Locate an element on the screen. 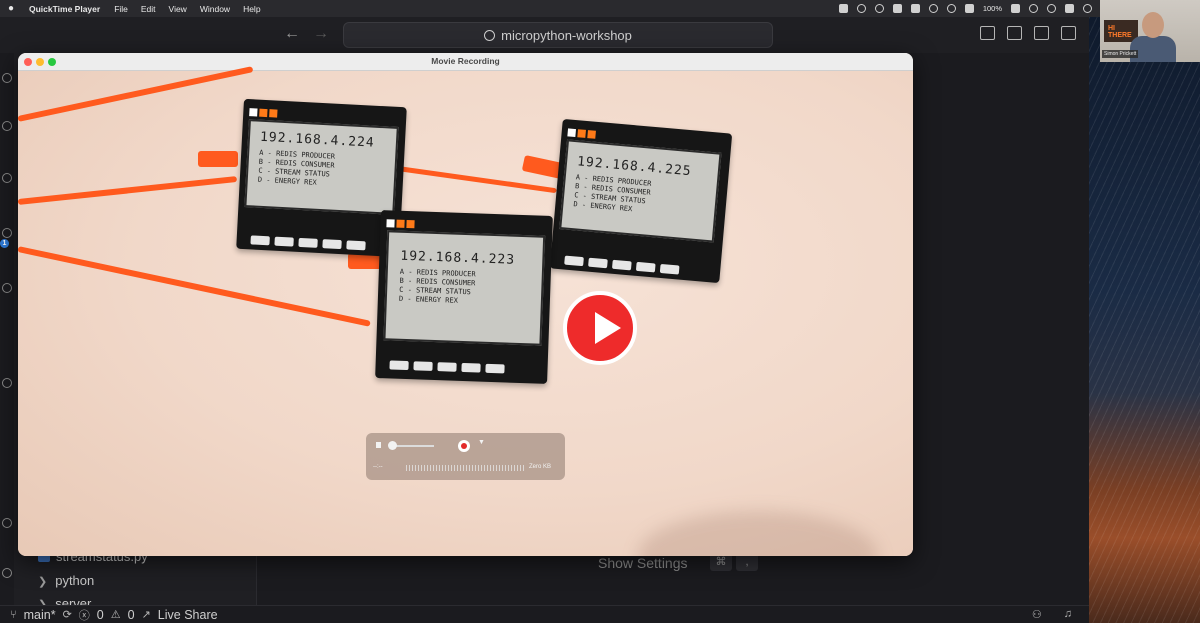 The height and width of the screenshot is (623, 1200). quicktime-title-bar: Movie Recording is located at coordinates (465, 62).